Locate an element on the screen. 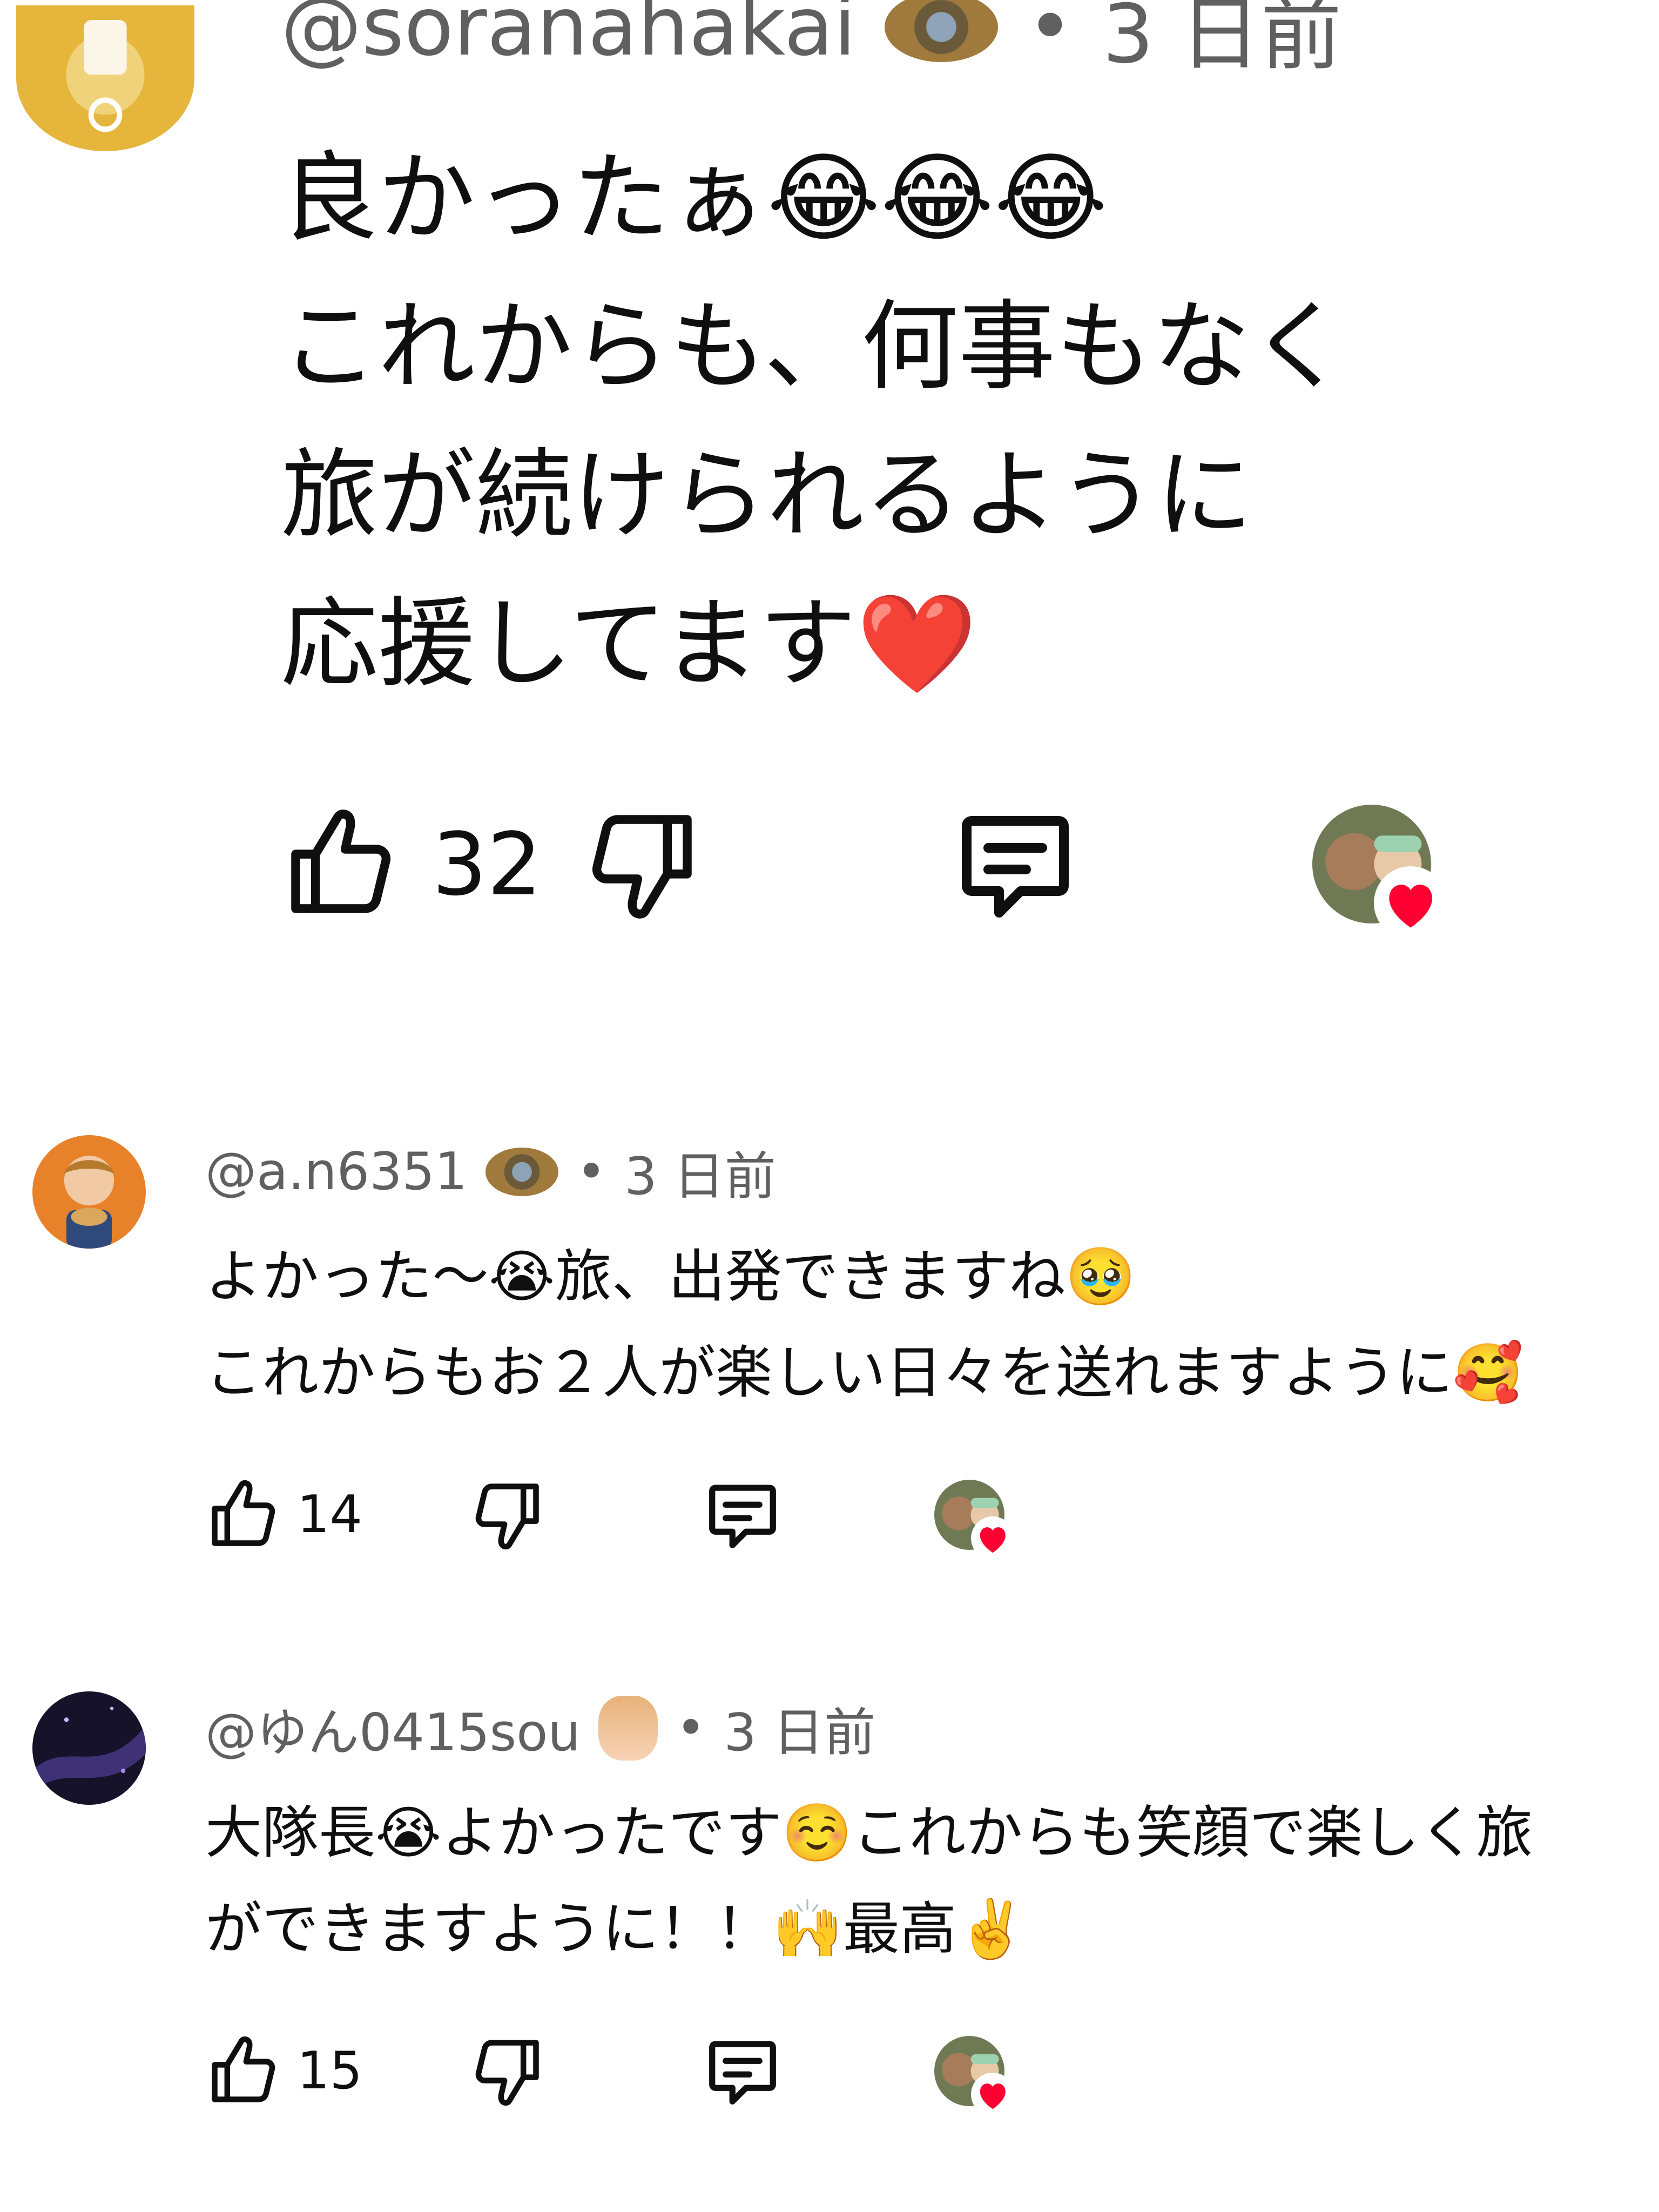  like-count: 14 is located at coordinates (329, 1515).